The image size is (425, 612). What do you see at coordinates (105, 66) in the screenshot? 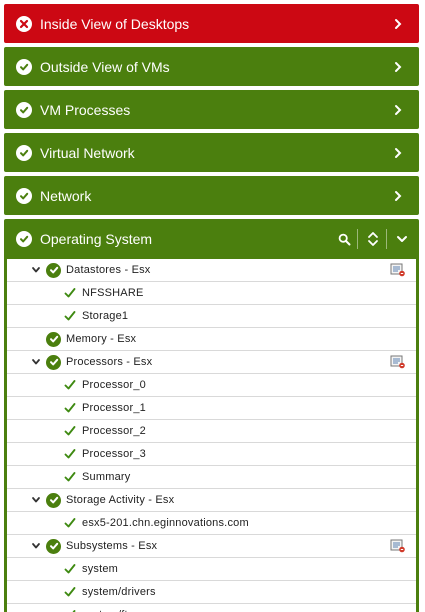
I see `section-title: Outside View of VMs` at bounding box center [105, 66].